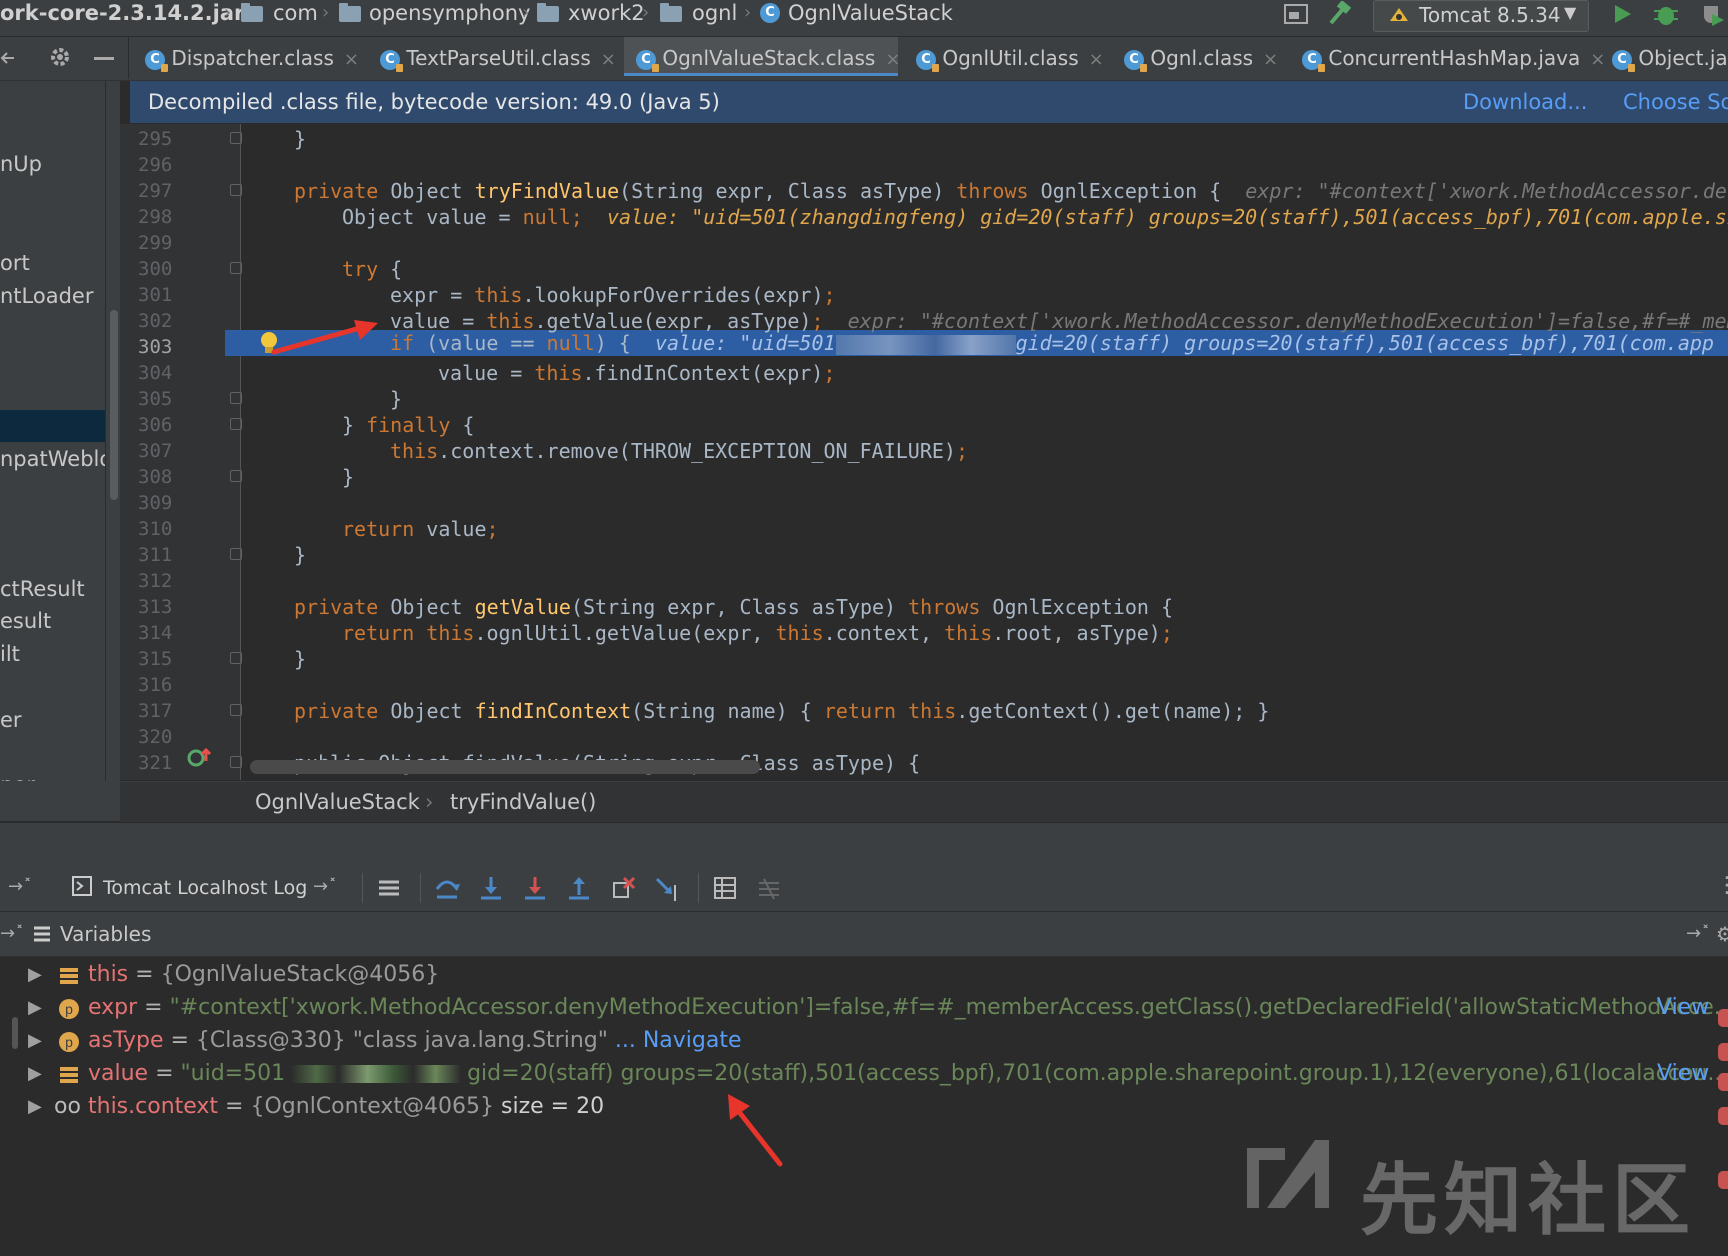 This screenshot has width=1728, height=1256. Describe the element at coordinates (576, 217) in the screenshot. I see `code-text: ;` at that location.